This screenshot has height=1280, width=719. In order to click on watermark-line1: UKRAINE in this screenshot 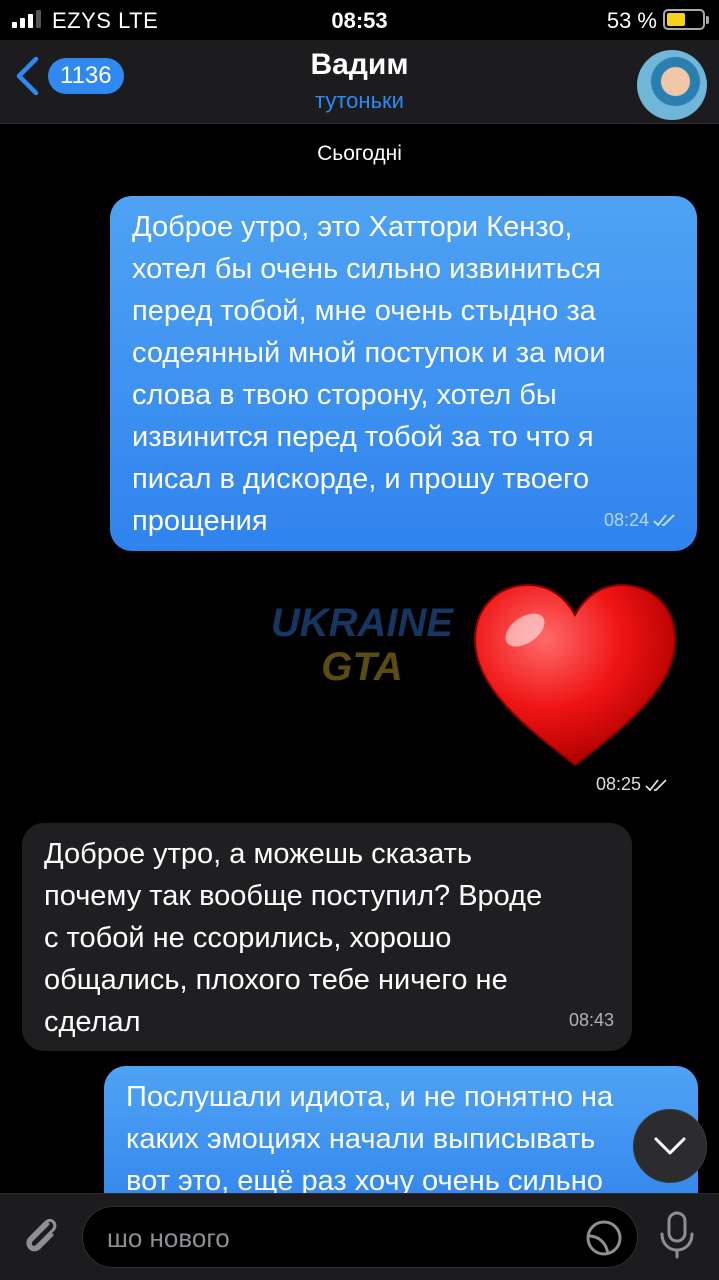, I will do `click(363, 623)`.